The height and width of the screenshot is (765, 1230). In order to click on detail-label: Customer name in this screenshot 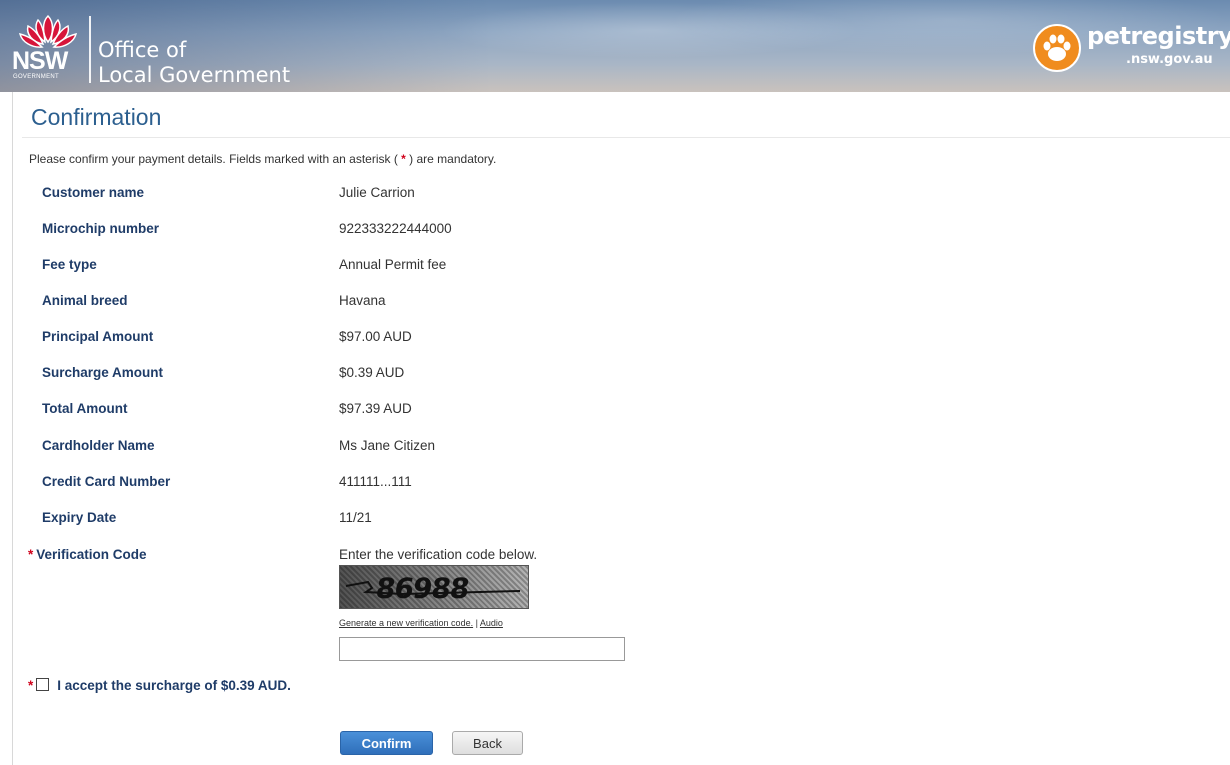, I will do `click(93, 192)`.